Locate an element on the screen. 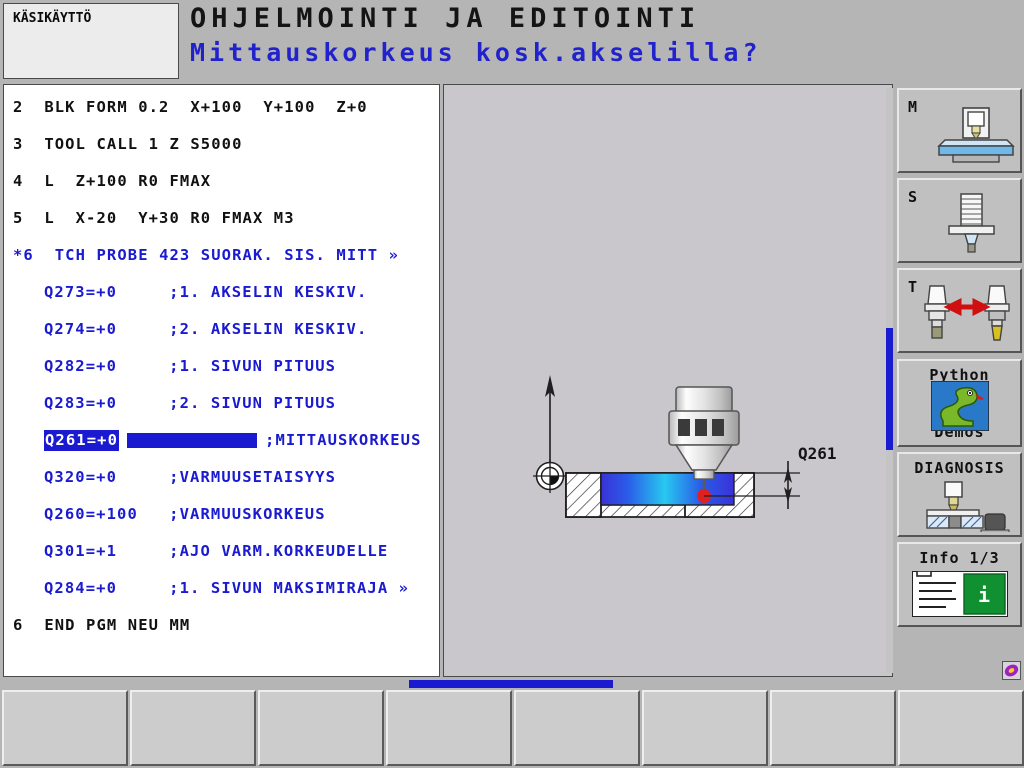 The width and height of the screenshot is (1024, 768). program-line: 5 L X-20 Y+30 R0 FMAX M3 is located at coordinates (221, 218).